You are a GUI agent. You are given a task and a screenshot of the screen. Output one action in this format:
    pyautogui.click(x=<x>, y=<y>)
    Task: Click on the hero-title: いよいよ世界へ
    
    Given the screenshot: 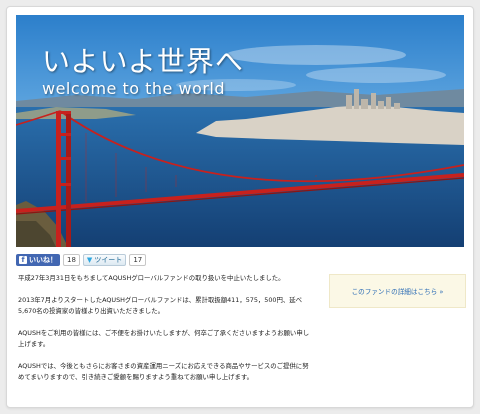 What is the action you would take?
    pyautogui.click(x=143, y=61)
    